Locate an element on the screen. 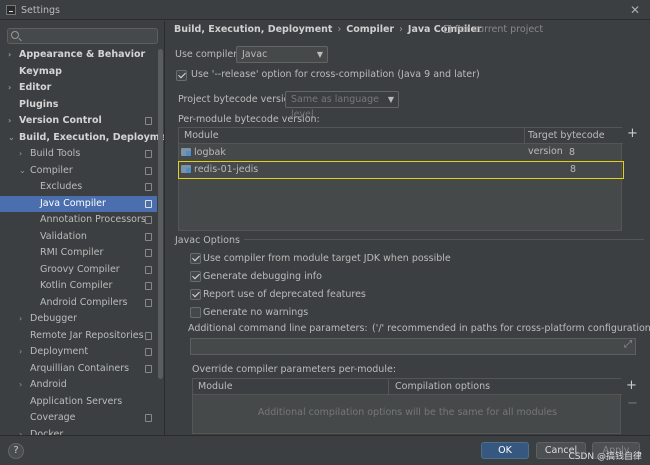 Image resolution: width=650 pixels, height=465 pixels. column-header-compilation-options: Compilation options is located at coordinates (505, 387).